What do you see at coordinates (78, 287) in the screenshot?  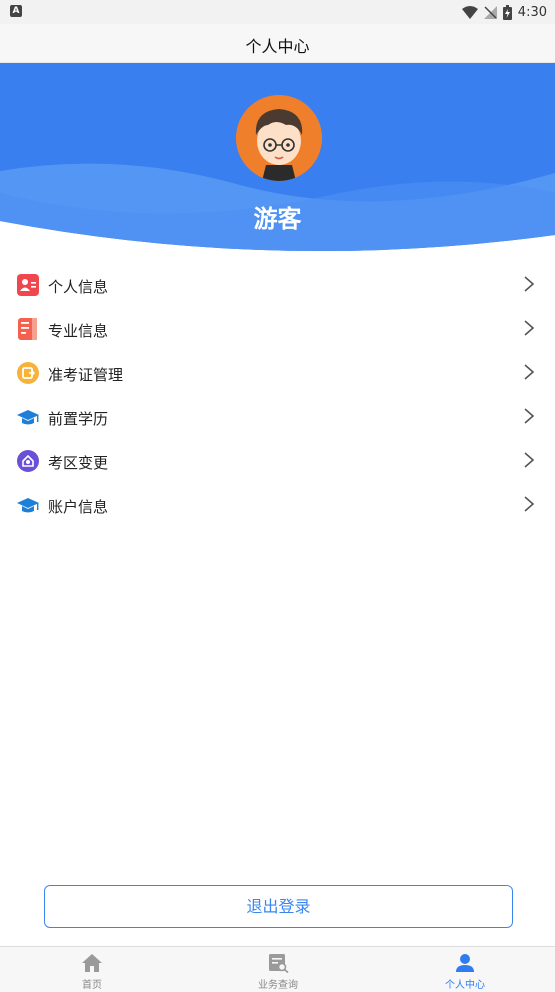 I see `menu-item-label: 个人信息` at bounding box center [78, 287].